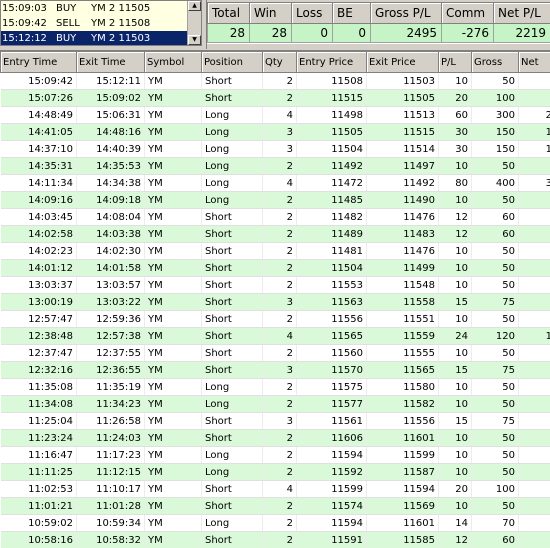 This screenshot has height=548, width=550. I want to click on order-time: 15:09:42, so click(24, 23).